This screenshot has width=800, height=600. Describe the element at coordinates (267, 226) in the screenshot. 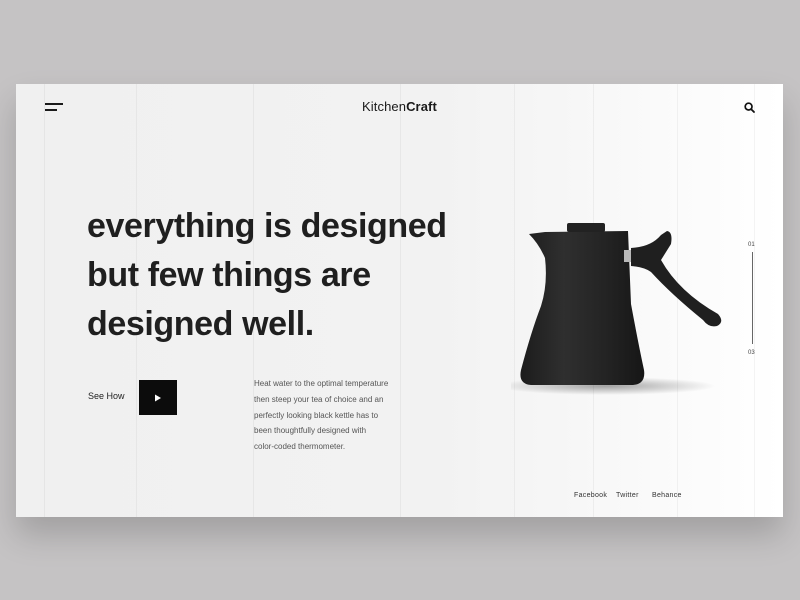

I see `headline-line: everything is designed` at that location.